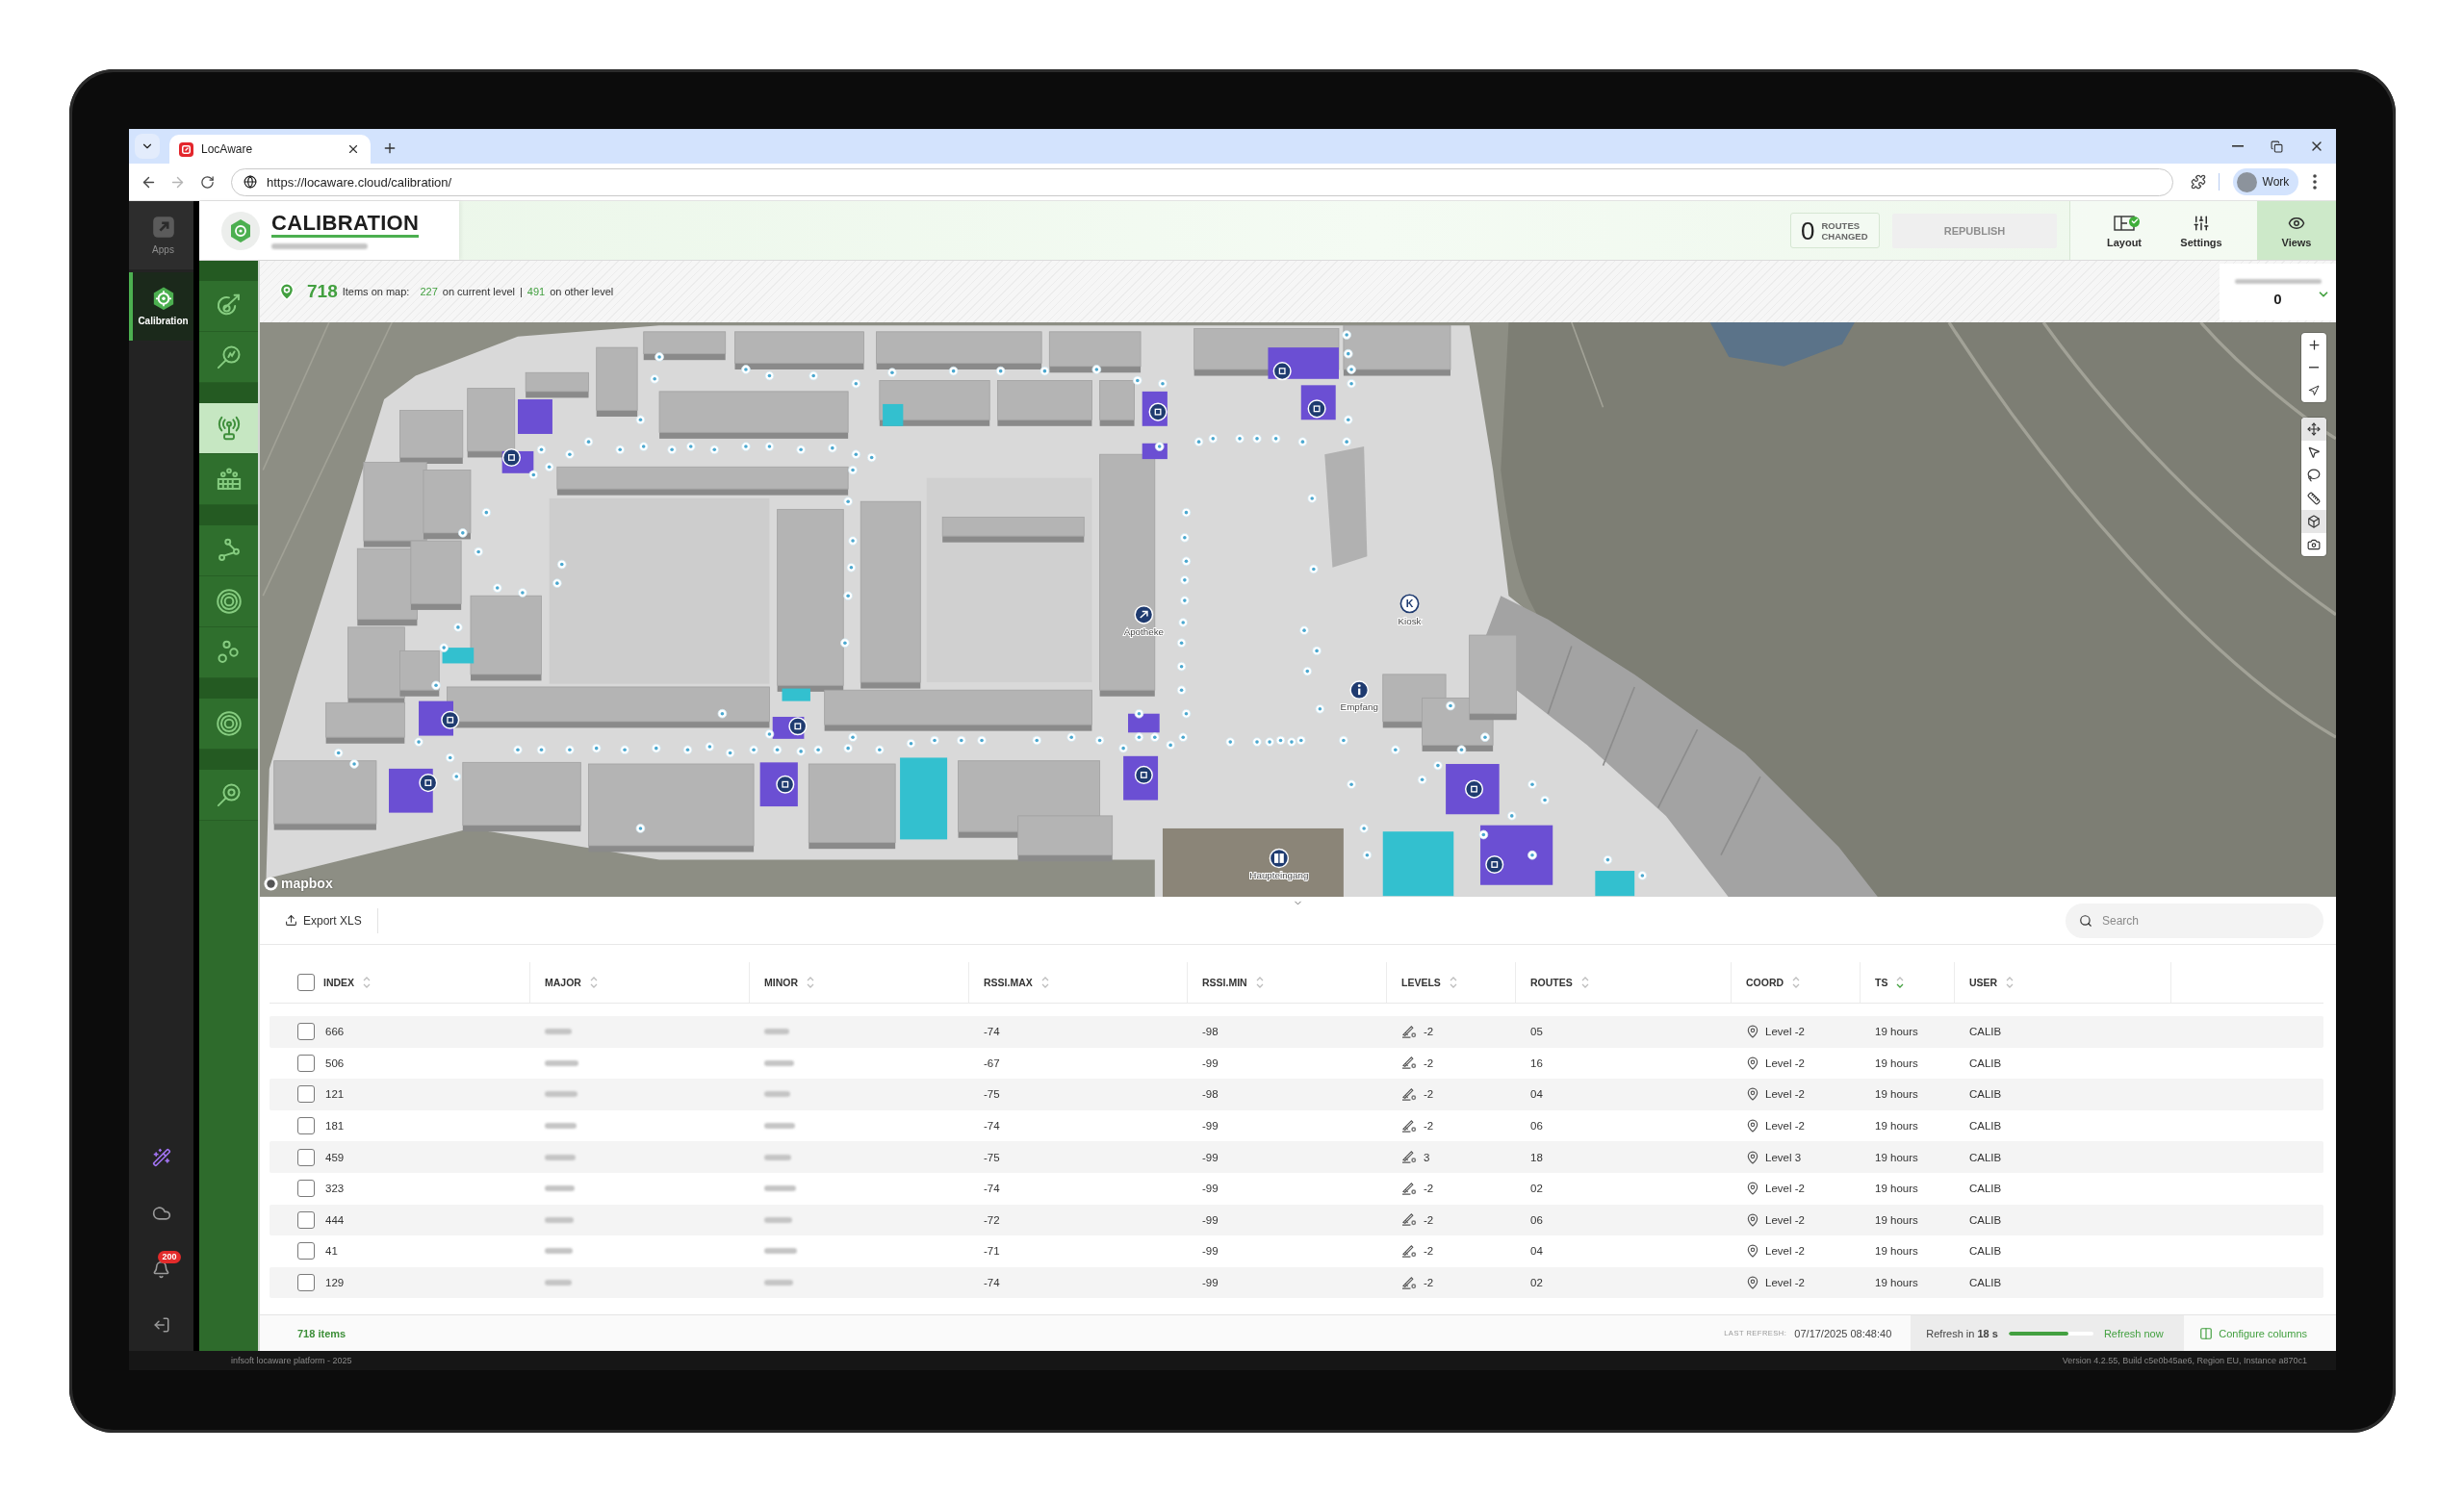  What do you see at coordinates (1551, 983) in the screenshot?
I see `column-header: ROUTES` at bounding box center [1551, 983].